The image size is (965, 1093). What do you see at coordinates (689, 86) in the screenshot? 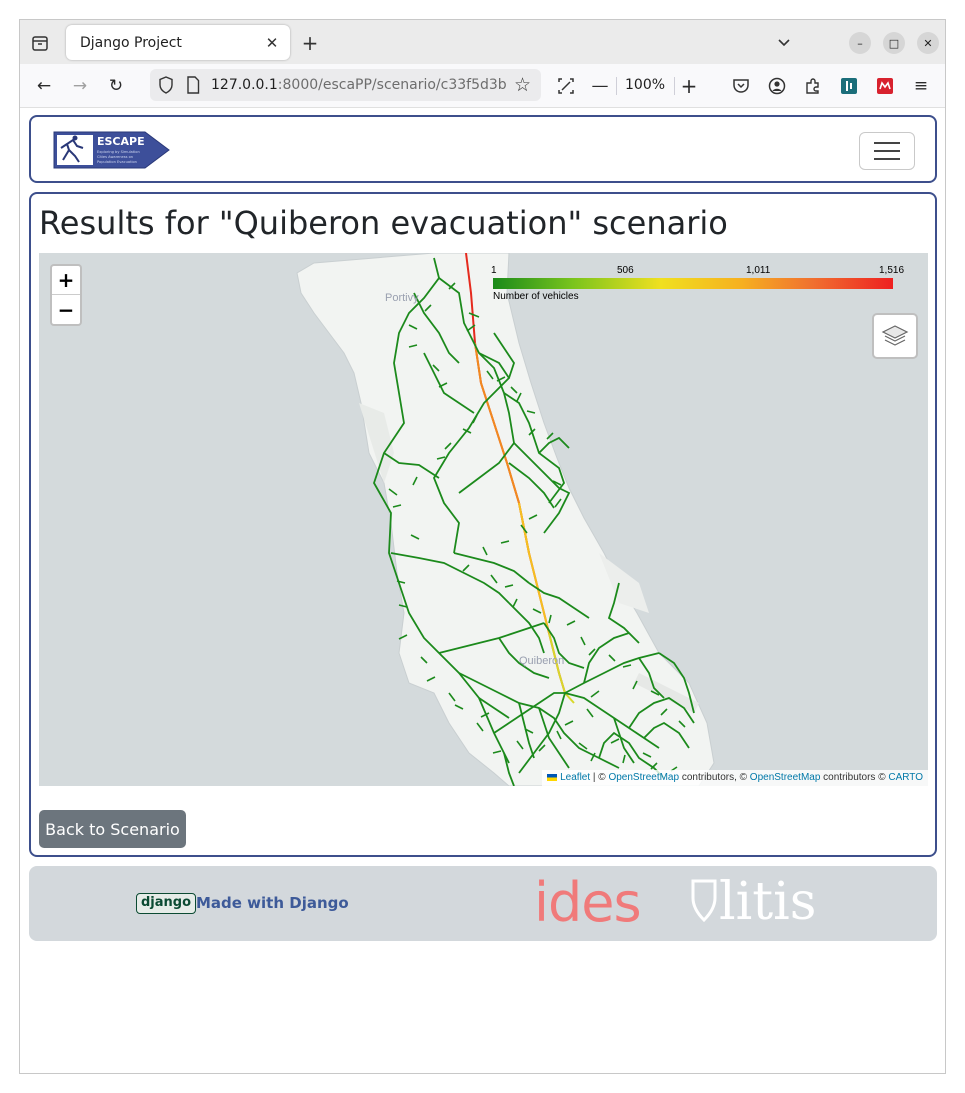
I see `zoom-in-icon: +` at bounding box center [689, 86].